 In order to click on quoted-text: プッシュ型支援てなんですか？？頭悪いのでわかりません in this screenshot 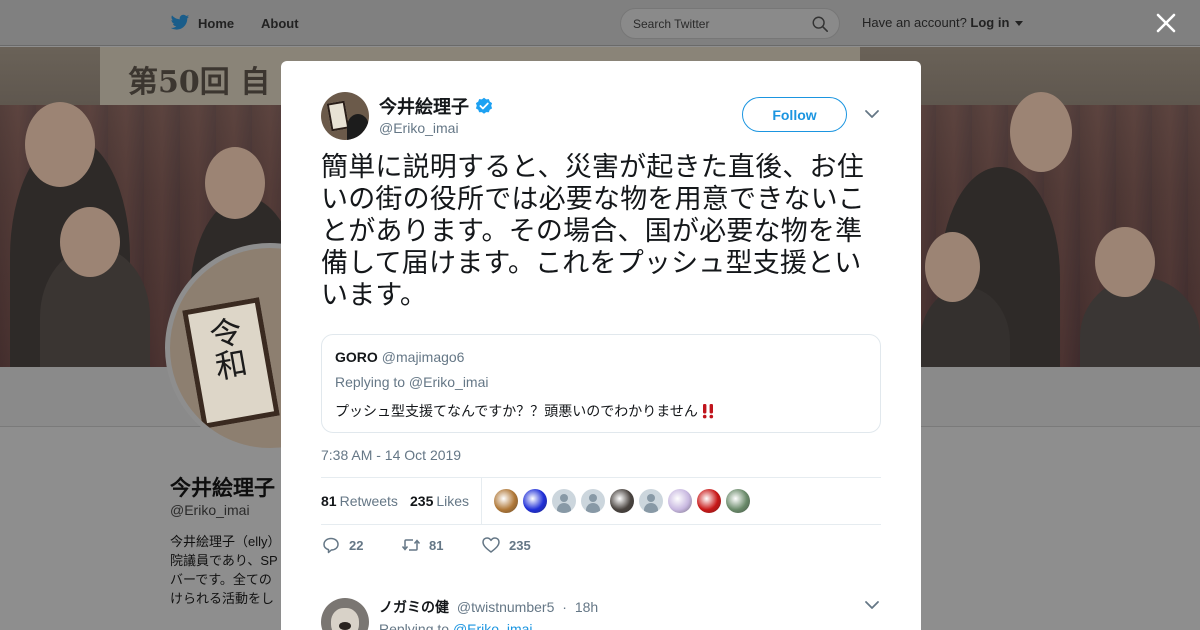, I will do `click(516, 412)`.